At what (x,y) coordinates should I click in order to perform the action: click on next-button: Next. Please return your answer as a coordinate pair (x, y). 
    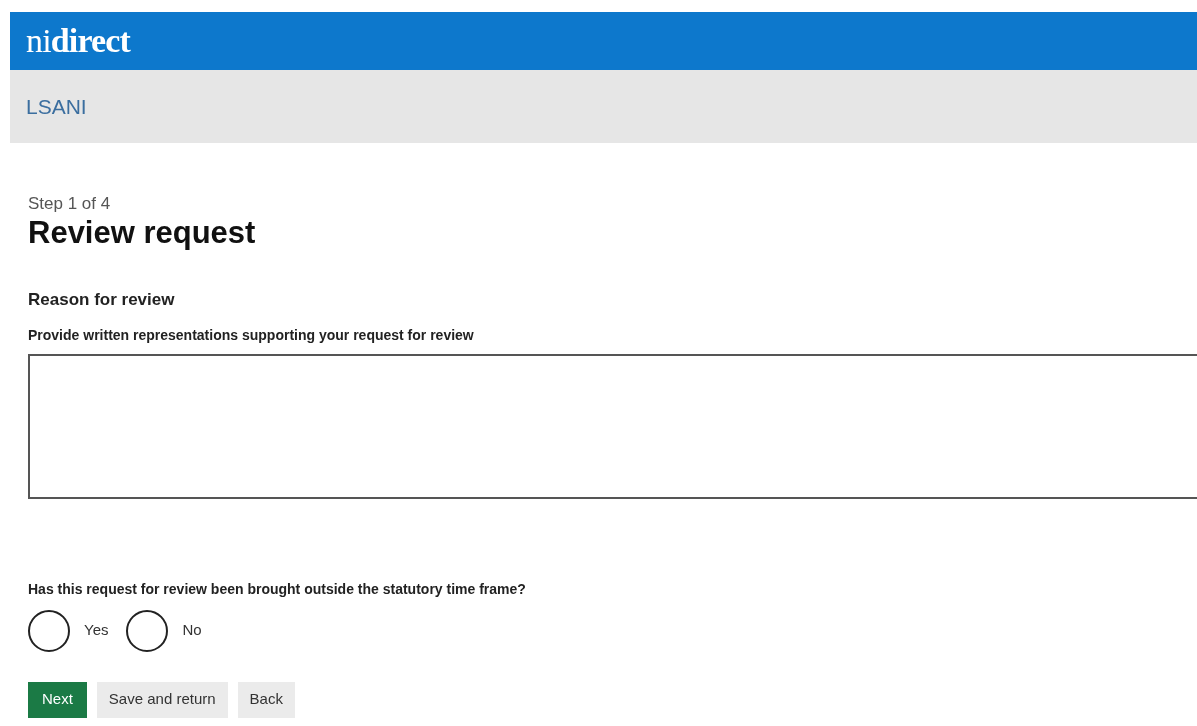
    Looking at the image, I should click on (57, 699).